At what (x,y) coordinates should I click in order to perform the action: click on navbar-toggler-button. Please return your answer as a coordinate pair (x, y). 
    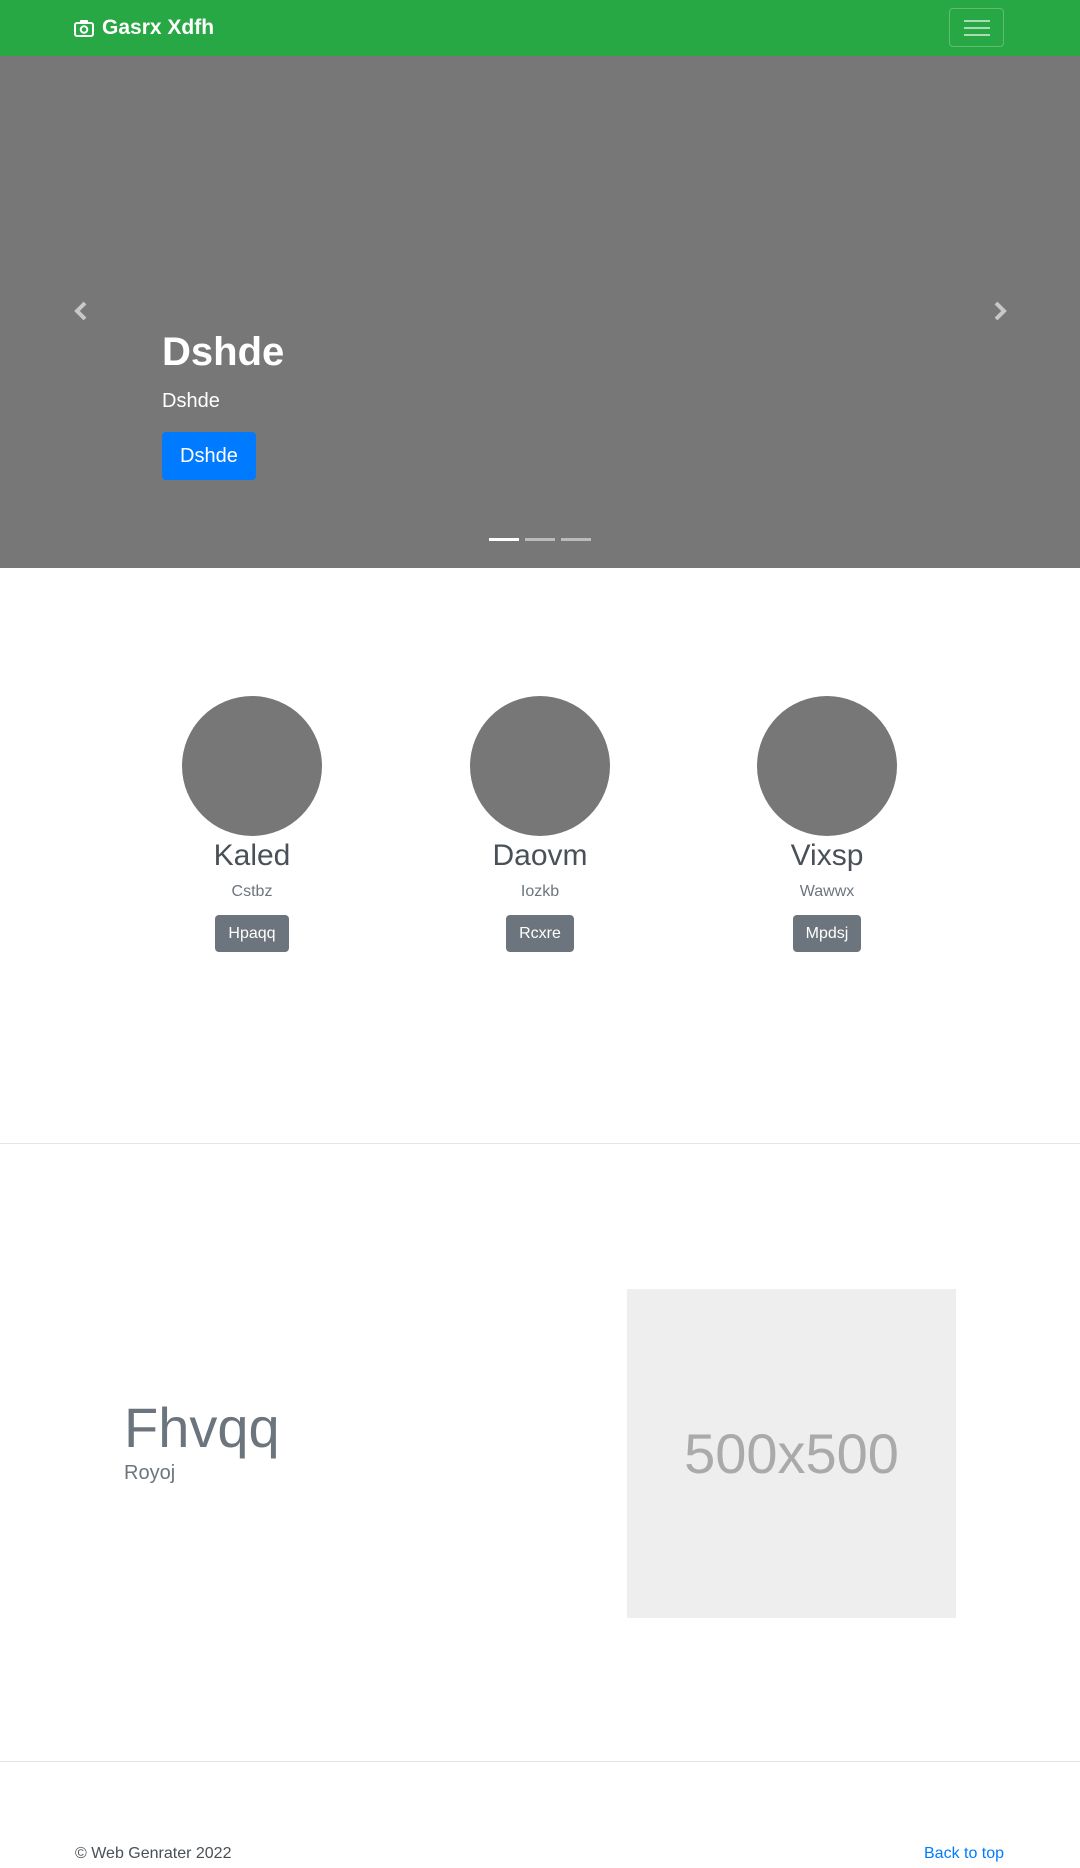
    Looking at the image, I should click on (976, 27).